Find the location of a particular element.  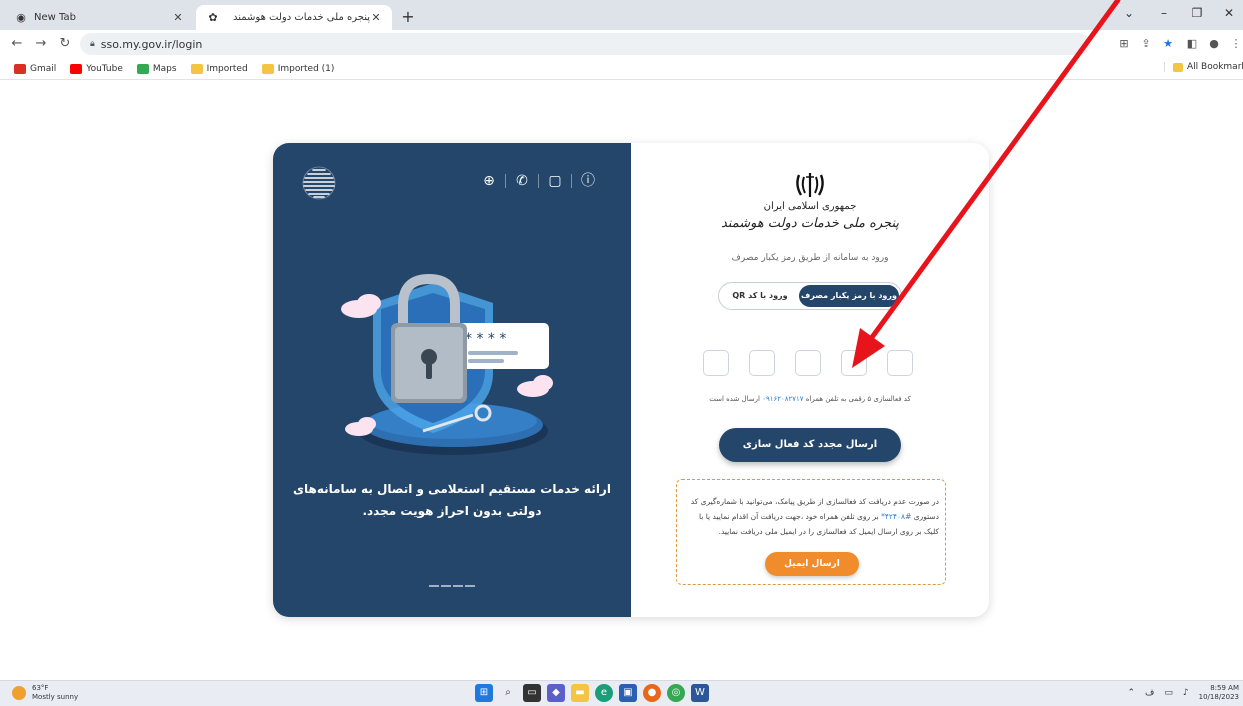

phone-number: ۰۹۱۶۲۰۸۲۷۱۷ is located at coordinates (783, 399).